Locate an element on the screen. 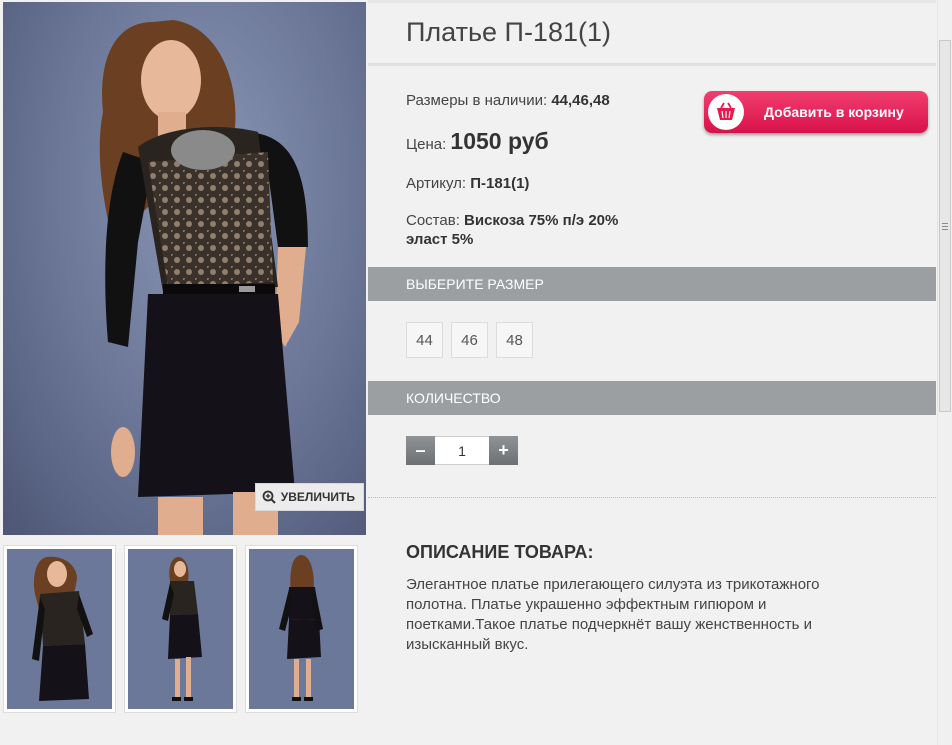  title-bar: Платье П-181(1) is located at coordinates (652, 33).